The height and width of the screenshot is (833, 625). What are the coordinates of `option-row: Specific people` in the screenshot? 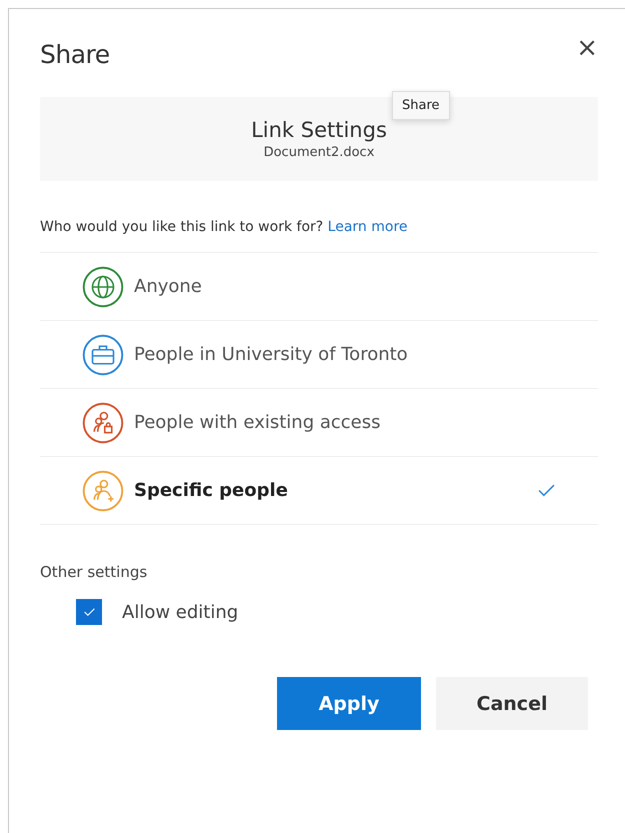 It's located at (319, 491).